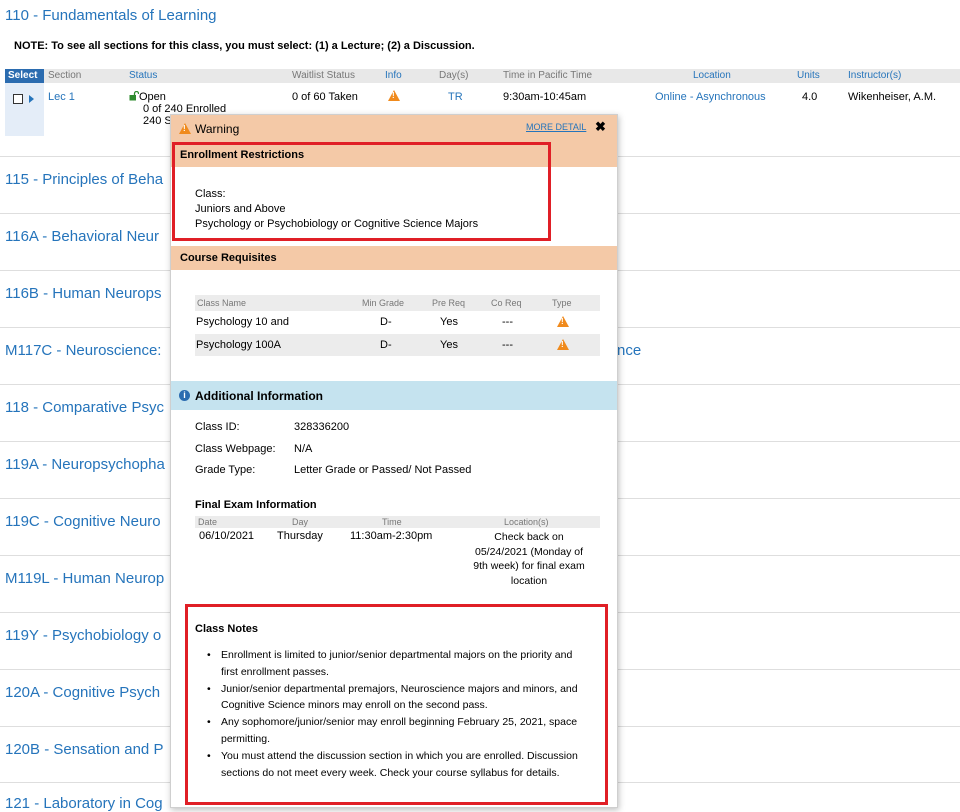 This screenshot has height=812, width=960. What do you see at coordinates (454, 75) in the screenshot?
I see `days-header: Day(s)` at bounding box center [454, 75].